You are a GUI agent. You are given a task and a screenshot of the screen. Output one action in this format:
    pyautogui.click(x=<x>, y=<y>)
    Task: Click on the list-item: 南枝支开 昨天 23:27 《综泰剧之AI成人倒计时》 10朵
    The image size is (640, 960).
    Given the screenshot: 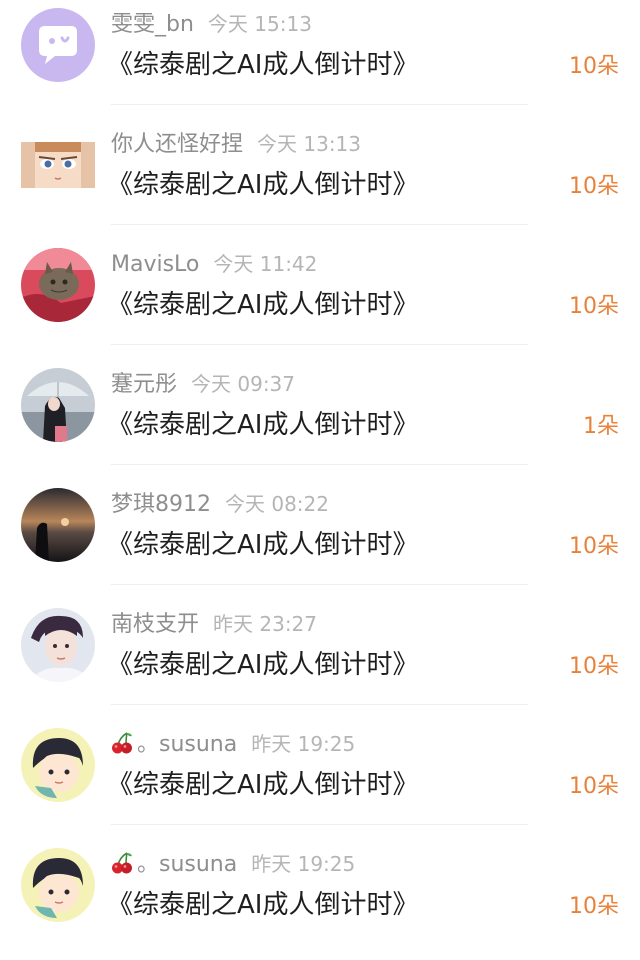 What is the action you would take?
    pyautogui.click(x=320, y=660)
    